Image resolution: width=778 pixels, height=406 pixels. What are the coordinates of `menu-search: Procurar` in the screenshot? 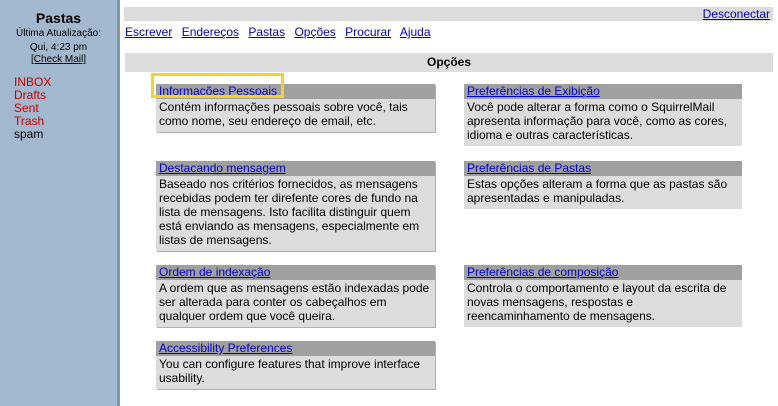 It's located at (368, 32).